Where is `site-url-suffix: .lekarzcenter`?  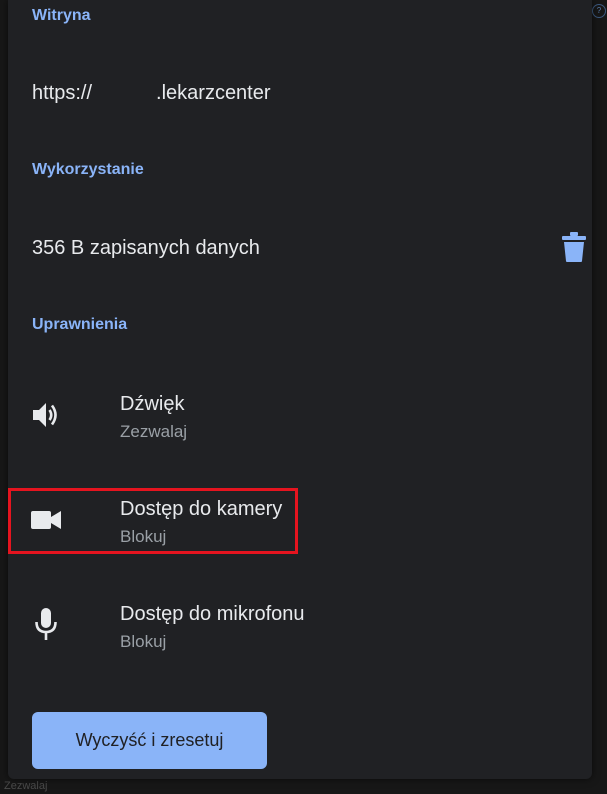 site-url-suffix: .lekarzcenter is located at coordinates (213, 93).